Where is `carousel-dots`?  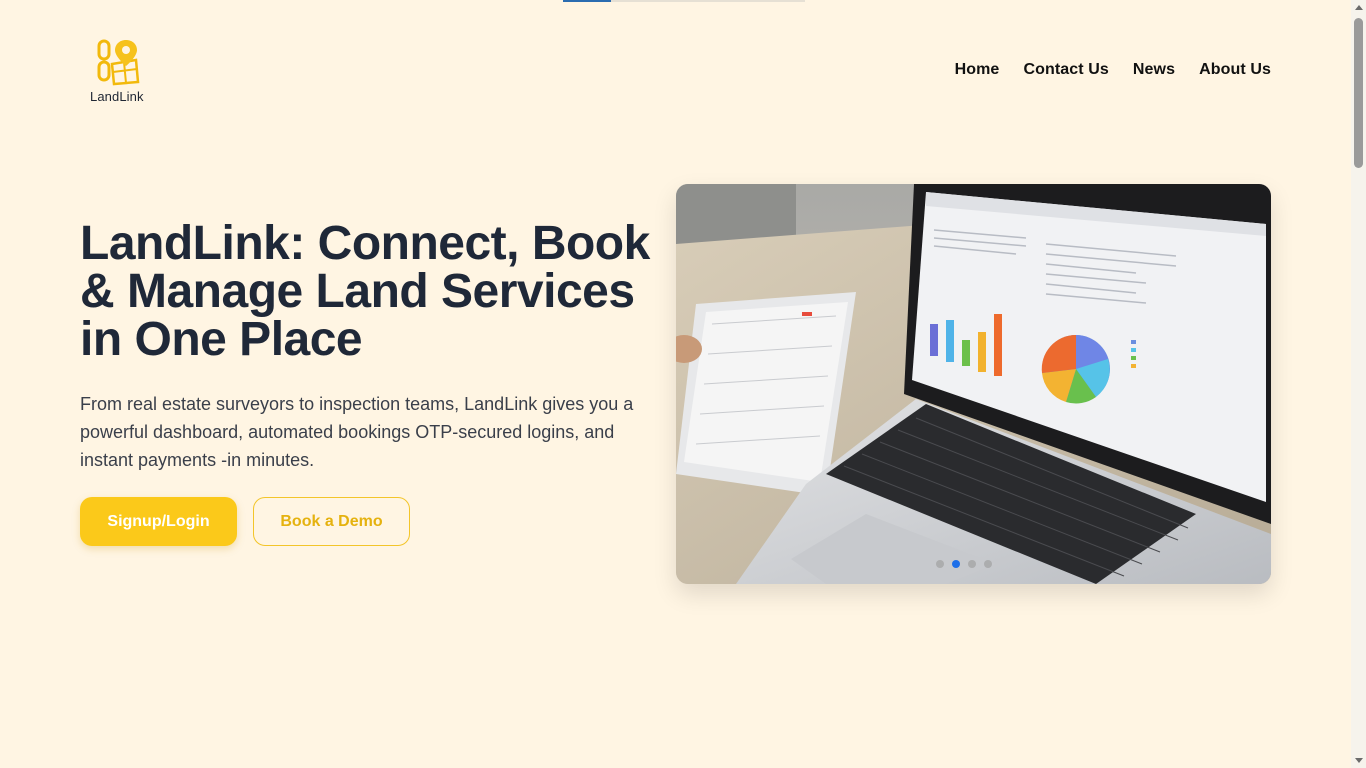
carousel-dots is located at coordinates (964, 564).